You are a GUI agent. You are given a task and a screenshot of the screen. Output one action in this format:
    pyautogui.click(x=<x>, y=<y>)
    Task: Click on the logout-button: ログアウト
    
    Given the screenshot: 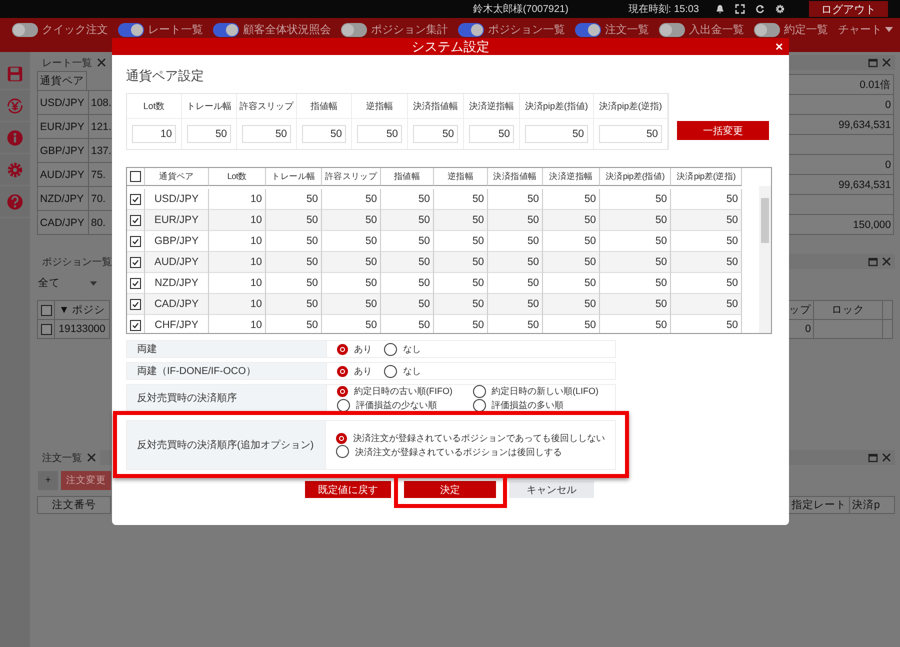 What is the action you would take?
    pyautogui.click(x=848, y=9)
    